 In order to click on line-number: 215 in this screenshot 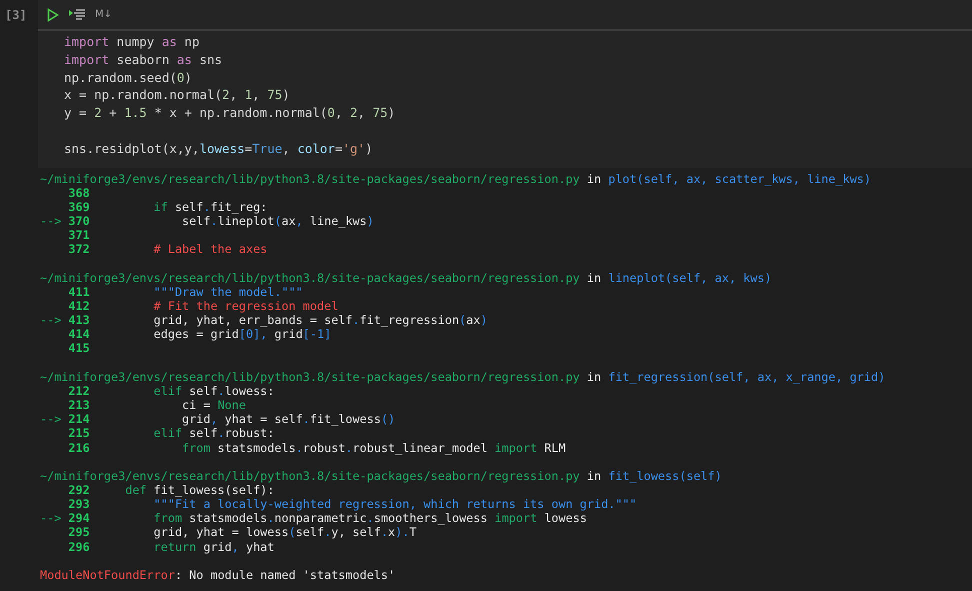, I will do `click(79, 433)`.